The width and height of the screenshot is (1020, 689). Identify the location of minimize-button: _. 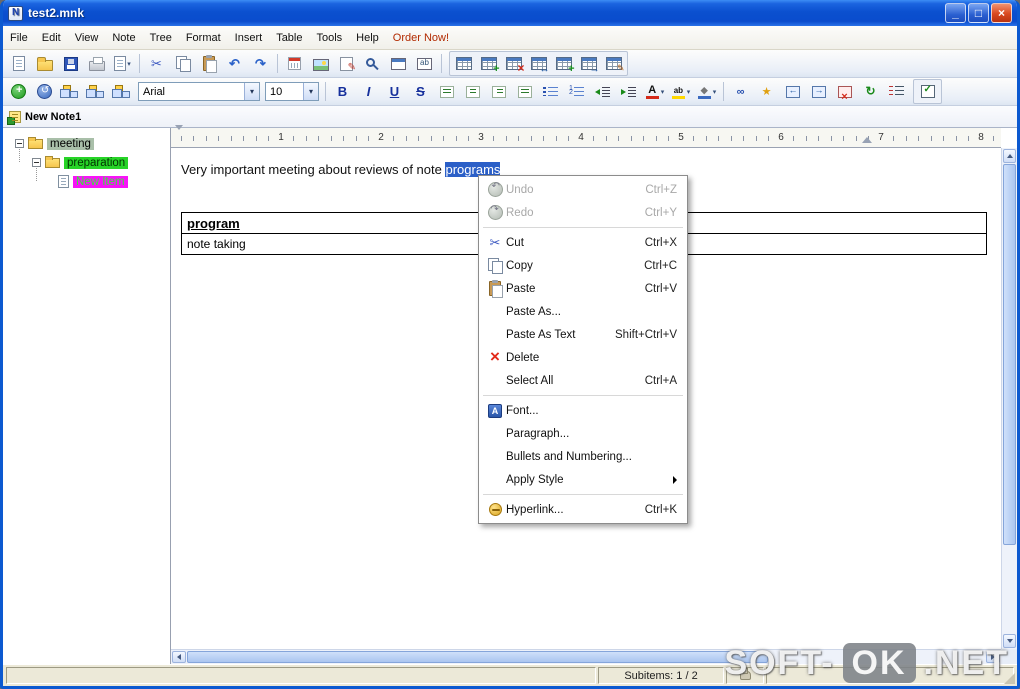
(955, 13).